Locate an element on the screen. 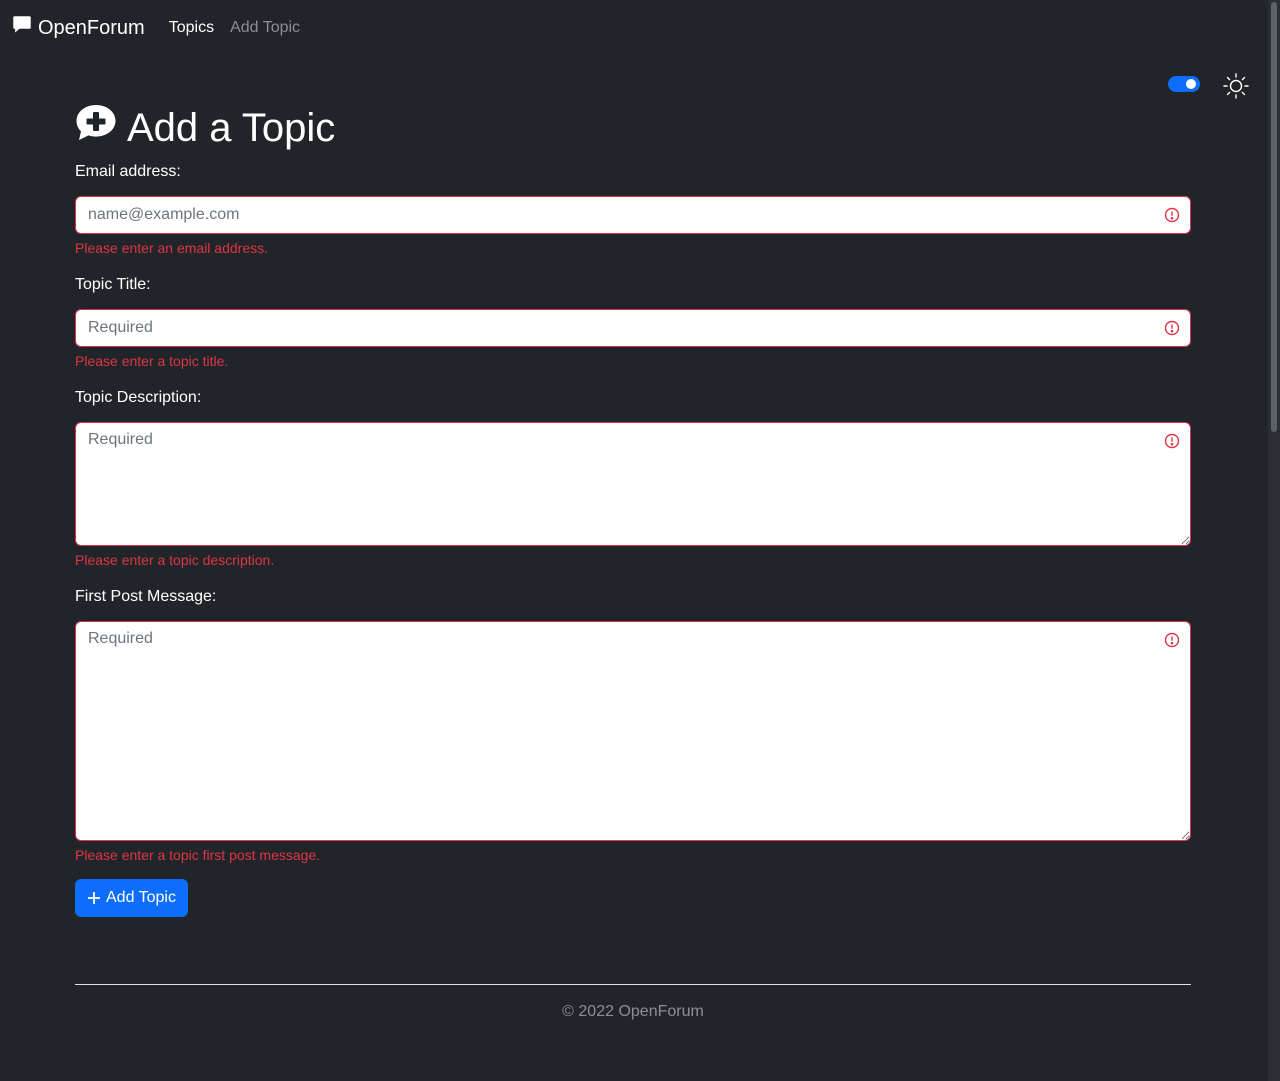 The image size is (1280, 1081). chat-plus-icon is located at coordinates (101, 128).